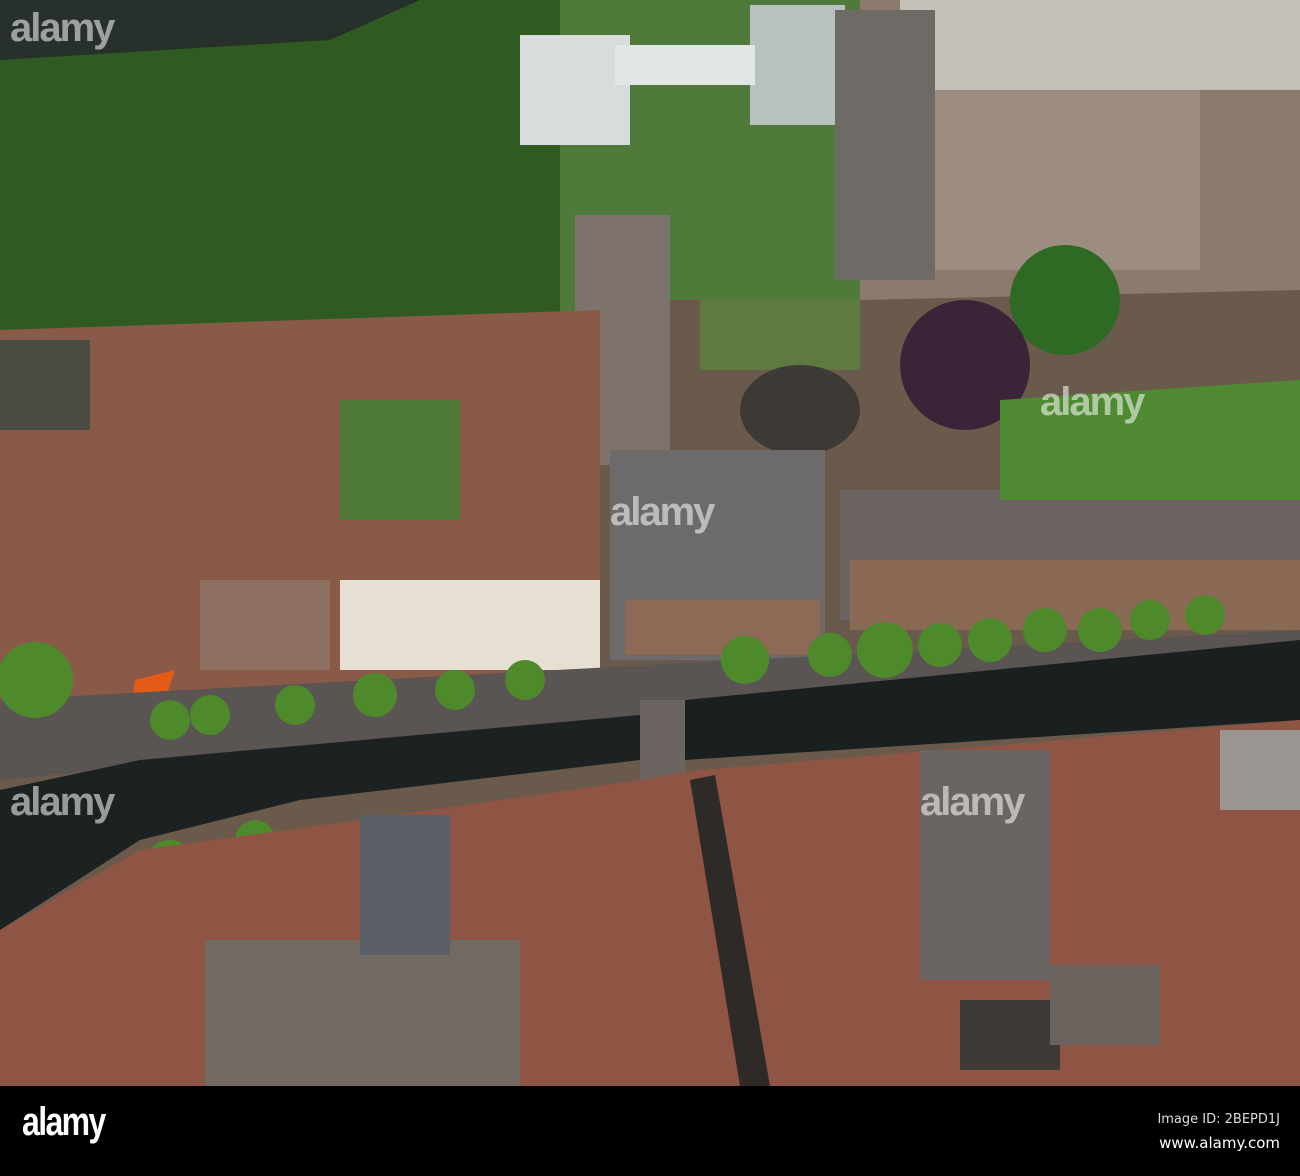 This screenshot has width=1300, height=1176. What do you see at coordinates (1219, 1143) in the screenshot?
I see `website-link: www.alamy.com` at bounding box center [1219, 1143].